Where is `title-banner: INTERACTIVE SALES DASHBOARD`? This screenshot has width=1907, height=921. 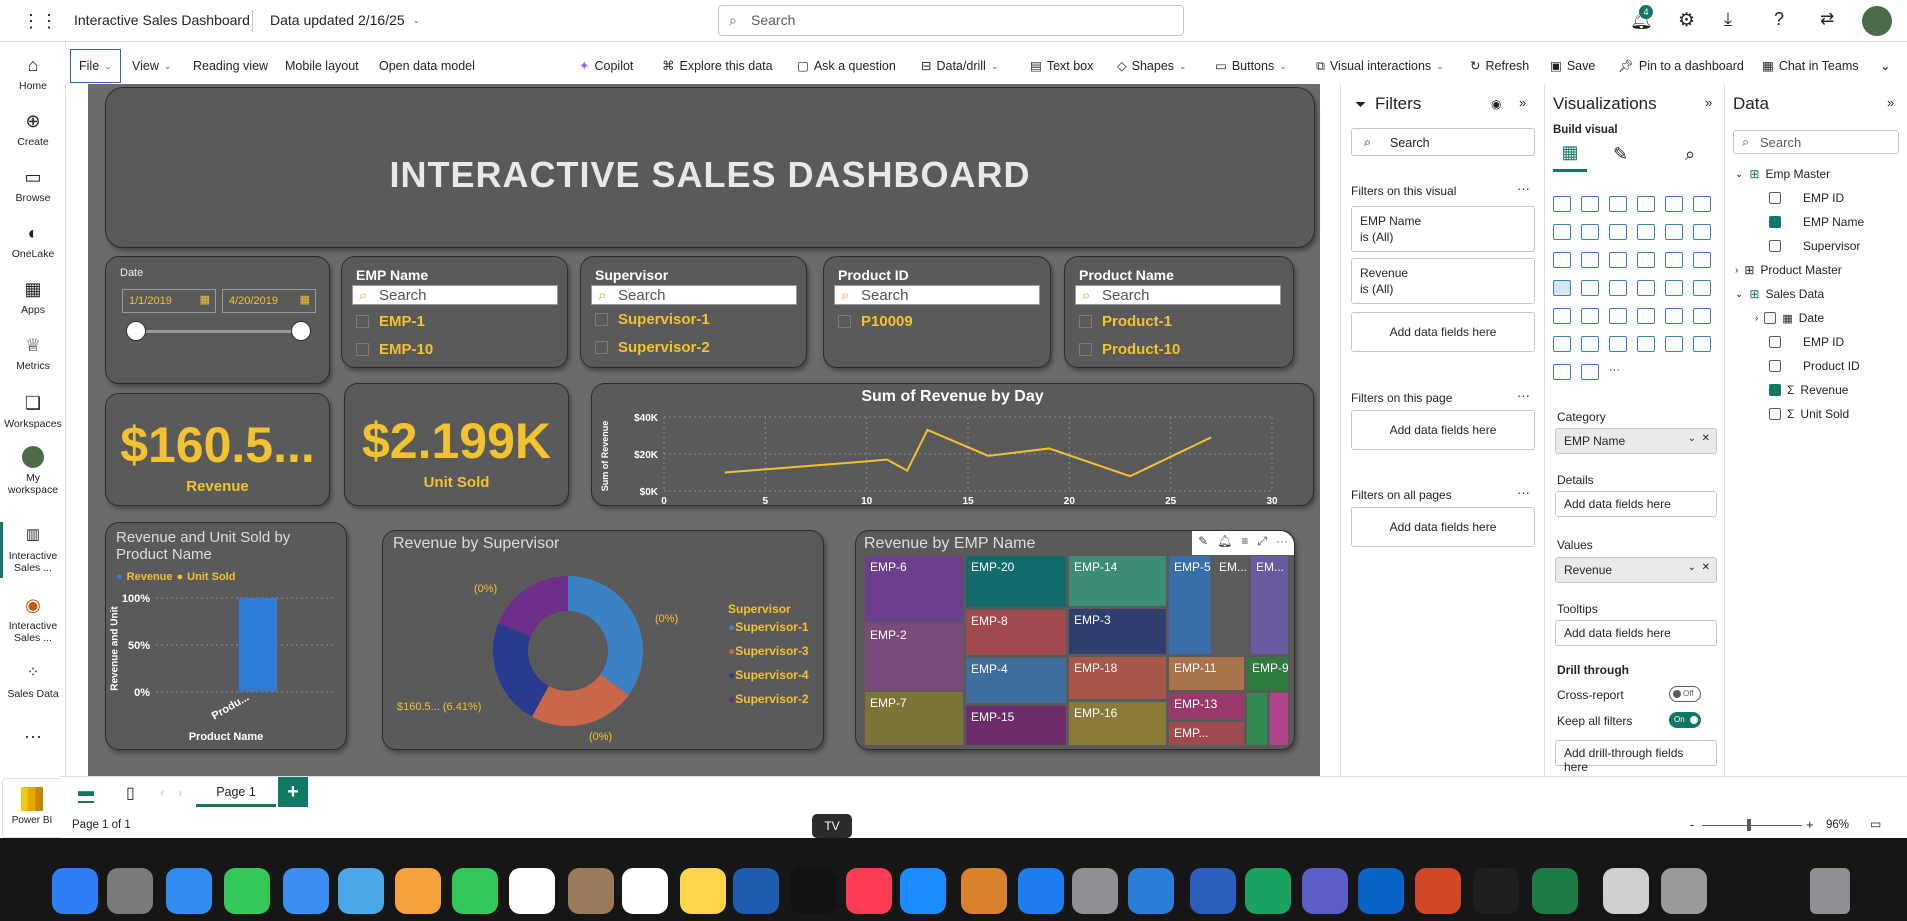
title-banner: INTERACTIVE SALES DASHBOARD is located at coordinates (710, 167).